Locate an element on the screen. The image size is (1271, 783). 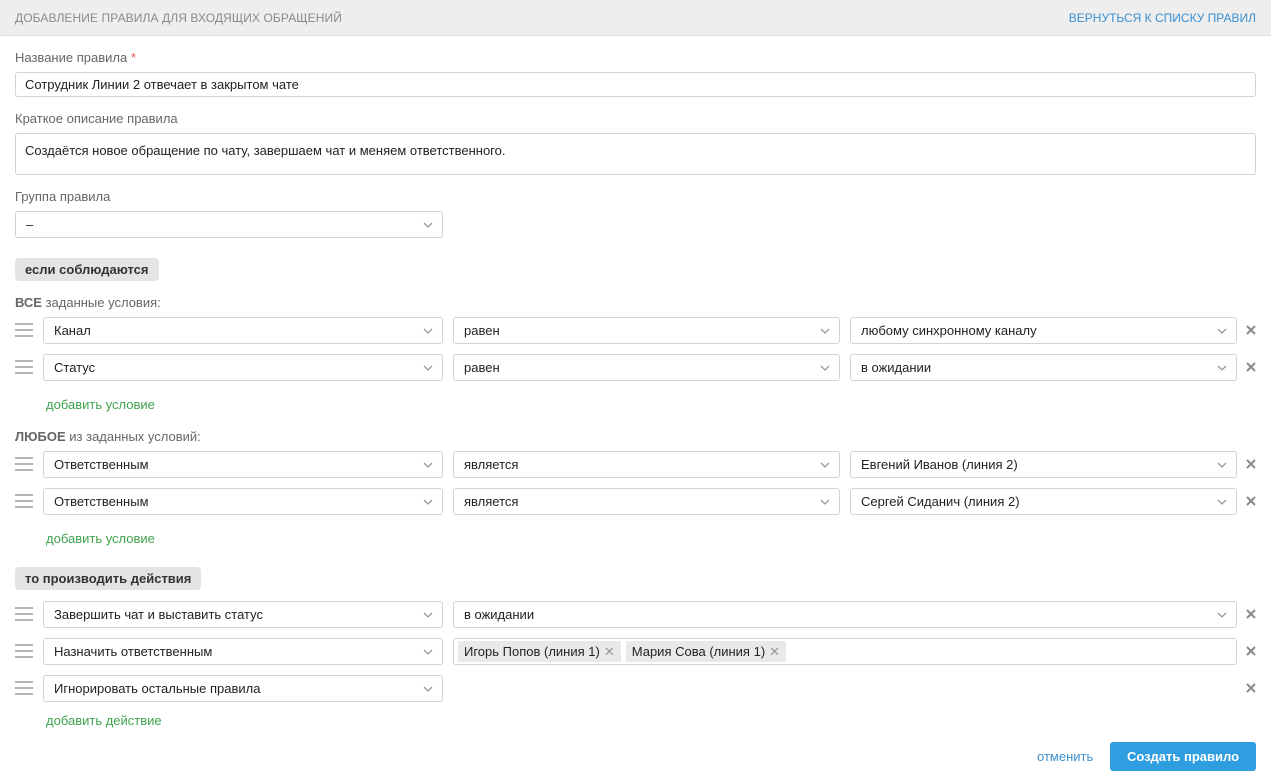
all-conditions-rest: заданные условия: is located at coordinates (101, 302).